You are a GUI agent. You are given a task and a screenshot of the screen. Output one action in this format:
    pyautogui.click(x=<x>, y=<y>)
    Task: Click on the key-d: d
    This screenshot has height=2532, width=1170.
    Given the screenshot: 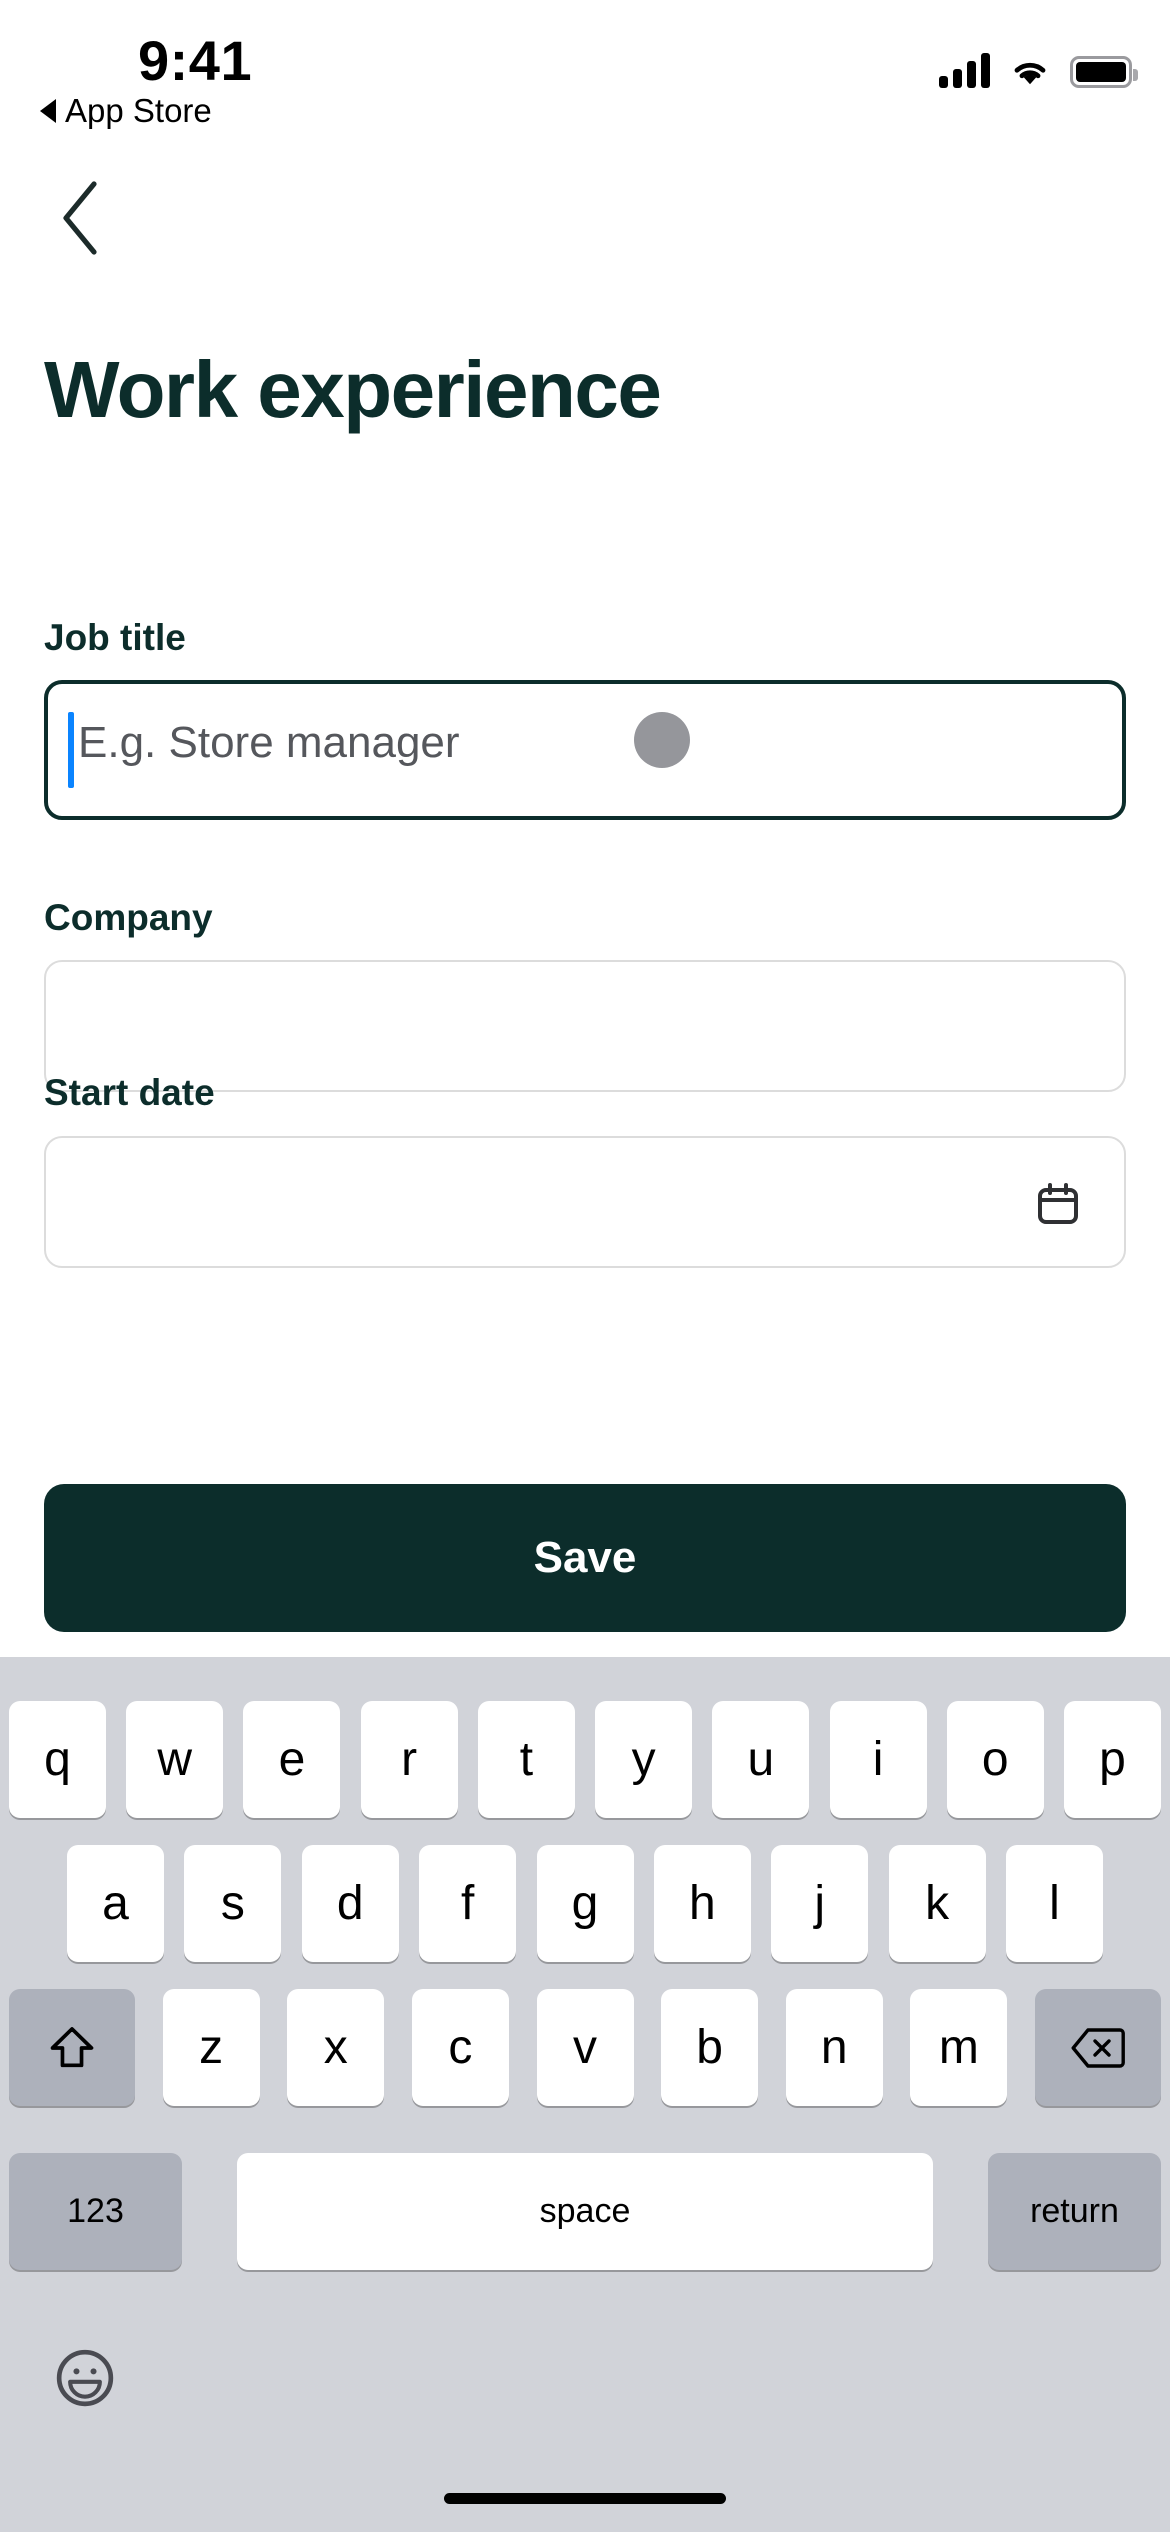 What is the action you would take?
    pyautogui.click(x=350, y=1903)
    